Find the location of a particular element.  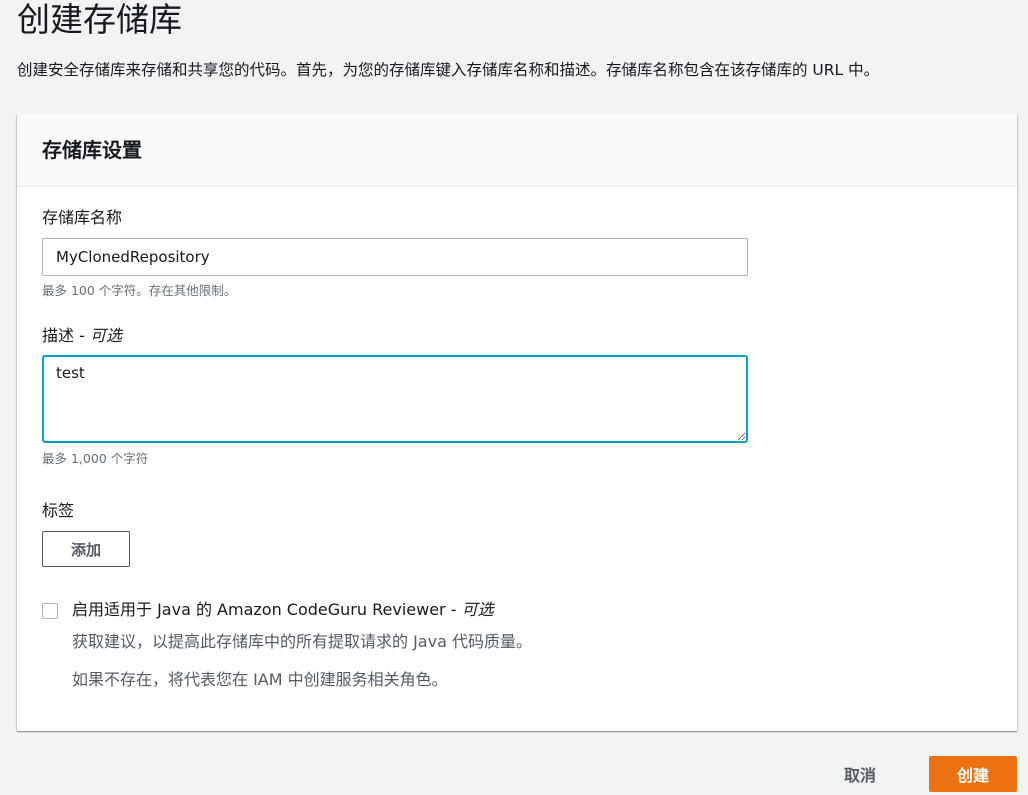

codeguru-checkbox is located at coordinates (50, 611).